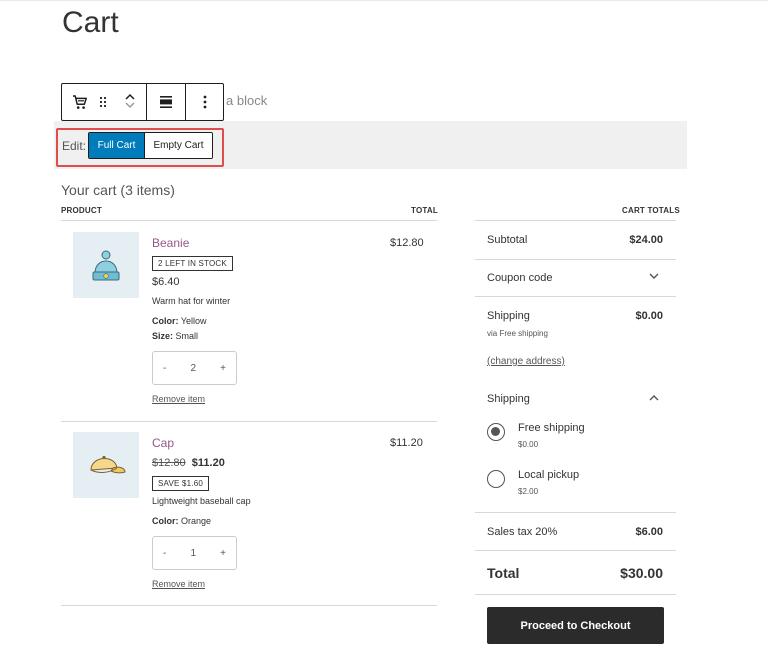 The height and width of the screenshot is (656, 768). Describe the element at coordinates (163, 443) in the screenshot. I see `cap-product-link: Cap` at that location.